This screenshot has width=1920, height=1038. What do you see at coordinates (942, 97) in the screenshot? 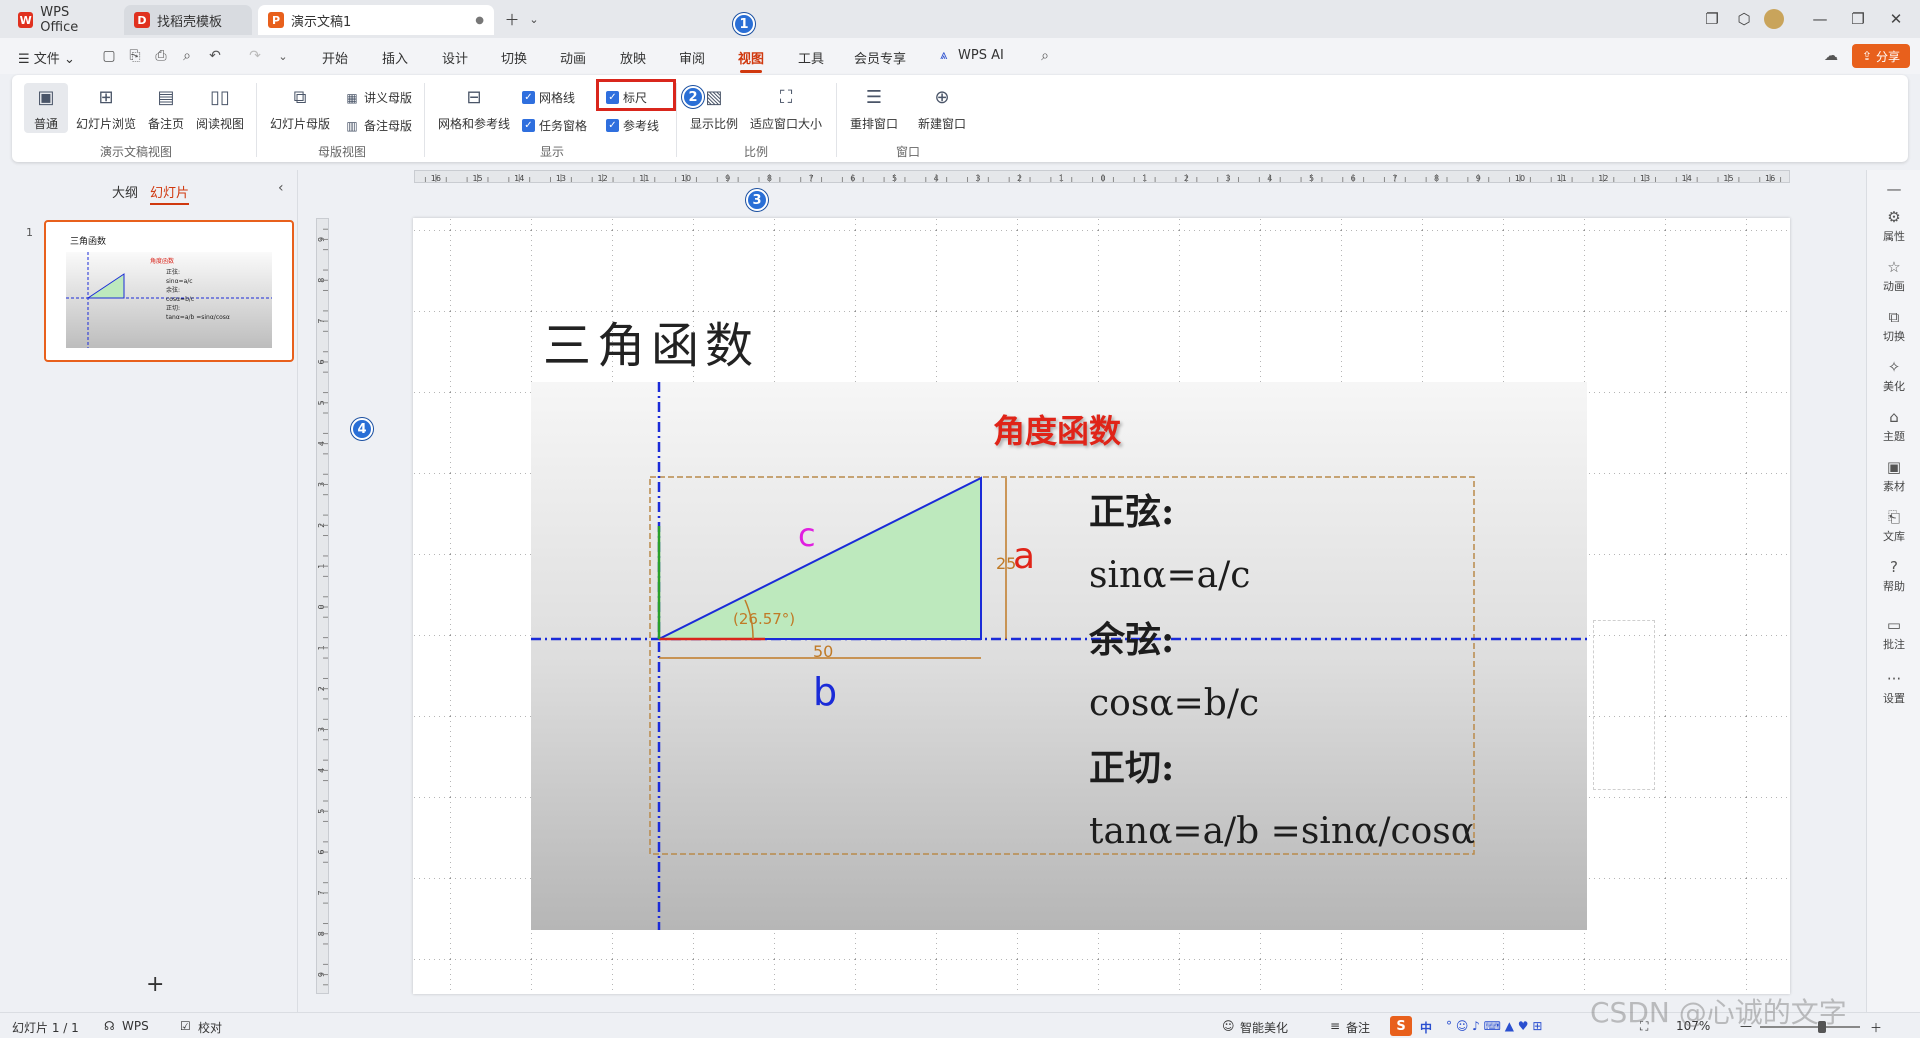
I see `new-window-icon: ⊕` at bounding box center [942, 97].